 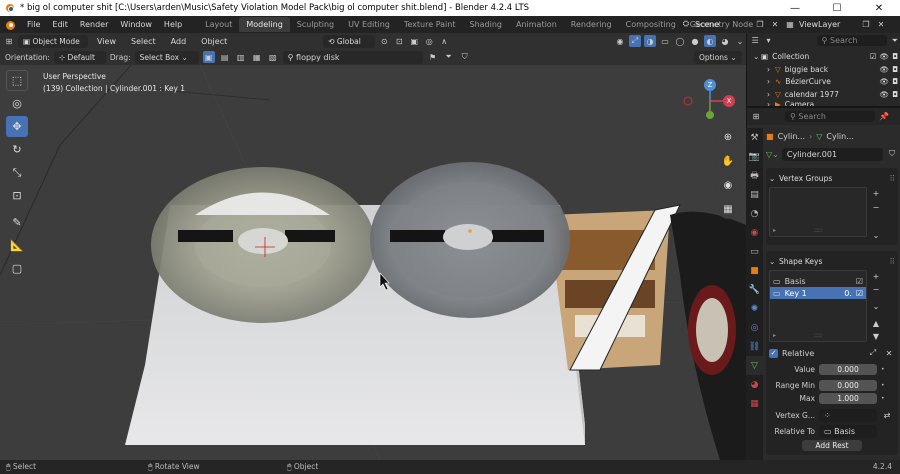 What do you see at coordinates (53, 41) in the screenshot?
I see `mode-dropdown: ▣ Object Mode` at bounding box center [53, 41].